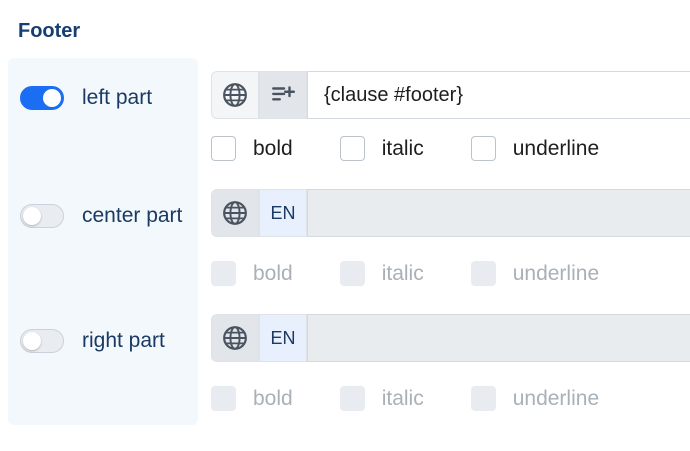  I want to click on center-part-text-input, so click(498, 213).